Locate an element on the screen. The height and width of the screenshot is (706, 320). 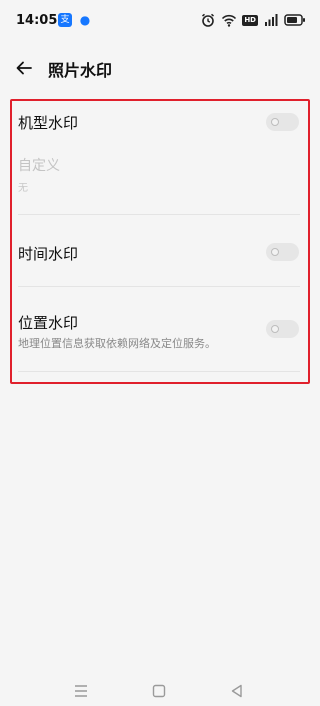
custom-watermark-value: 无 is located at coordinates (23, 188).